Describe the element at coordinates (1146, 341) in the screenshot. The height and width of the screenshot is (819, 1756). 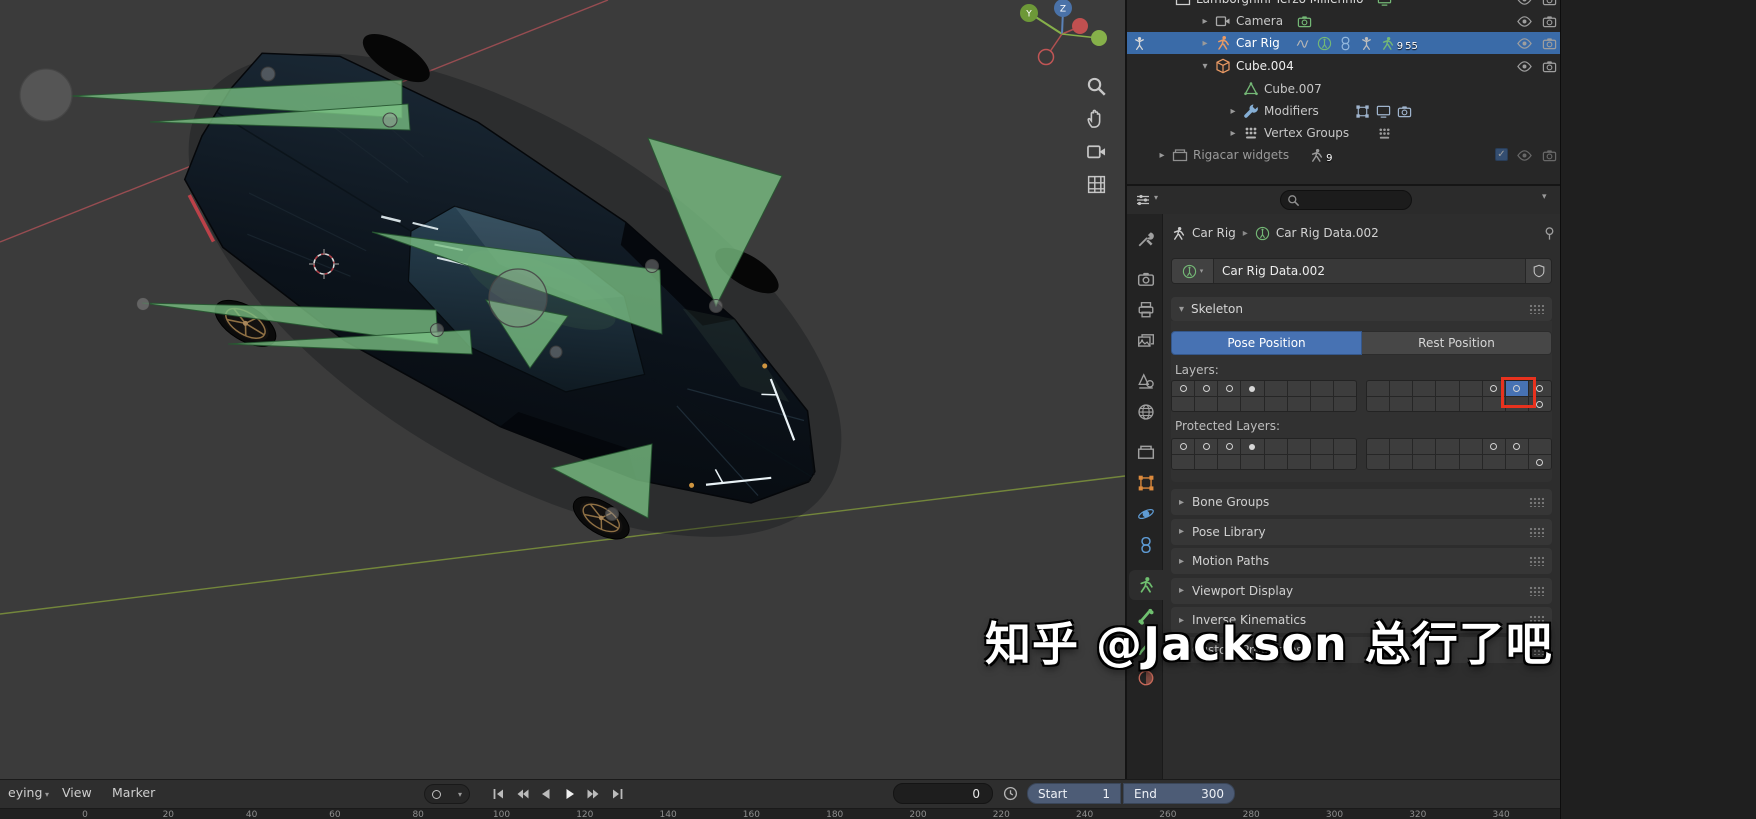
I see `tab-view-layer` at that location.